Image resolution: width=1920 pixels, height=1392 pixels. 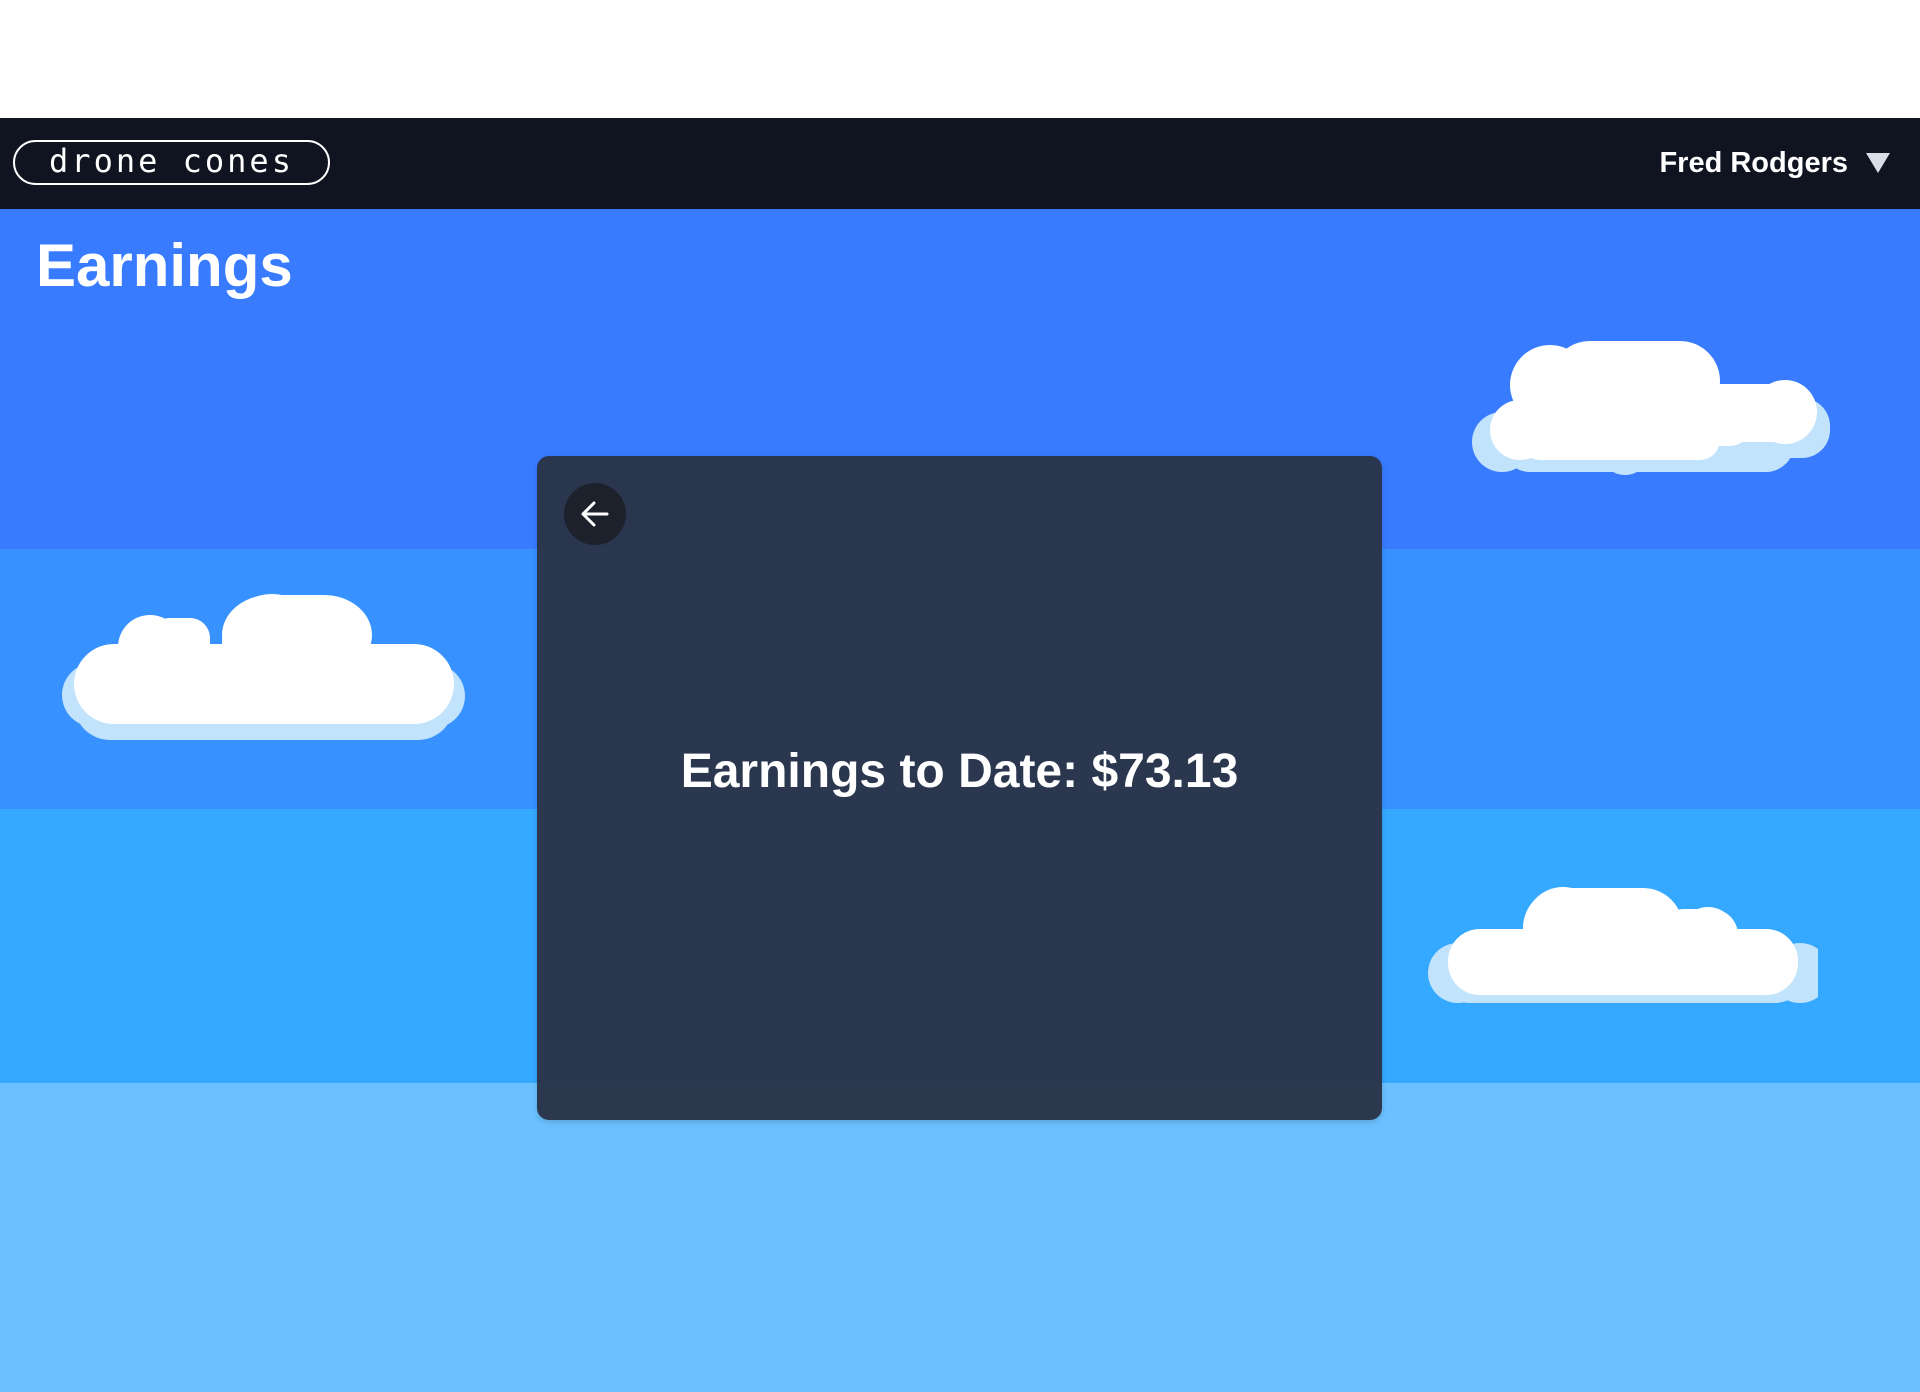 I want to click on earnings-amount: $73.13, so click(x=1165, y=771).